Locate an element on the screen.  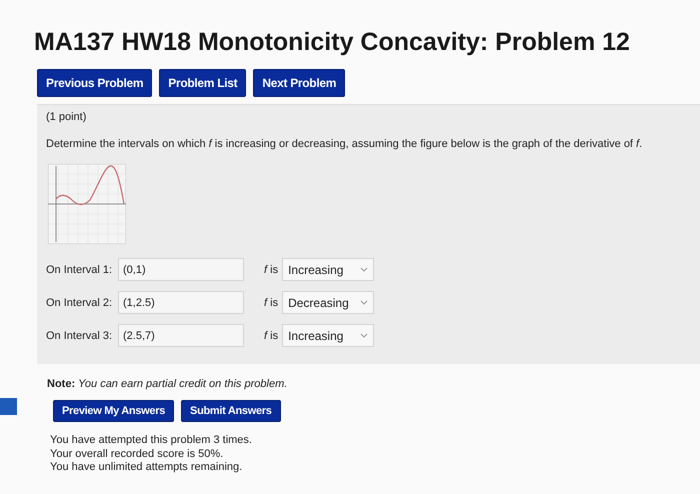
answer-button: Submit Answers is located at coordinates (231, 411).